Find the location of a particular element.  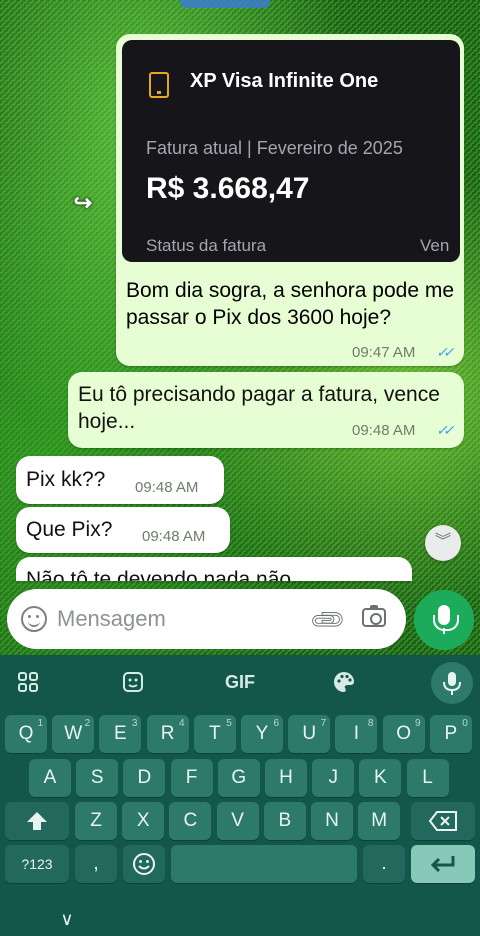

backspace-icon is located at coordinates (442, 821).